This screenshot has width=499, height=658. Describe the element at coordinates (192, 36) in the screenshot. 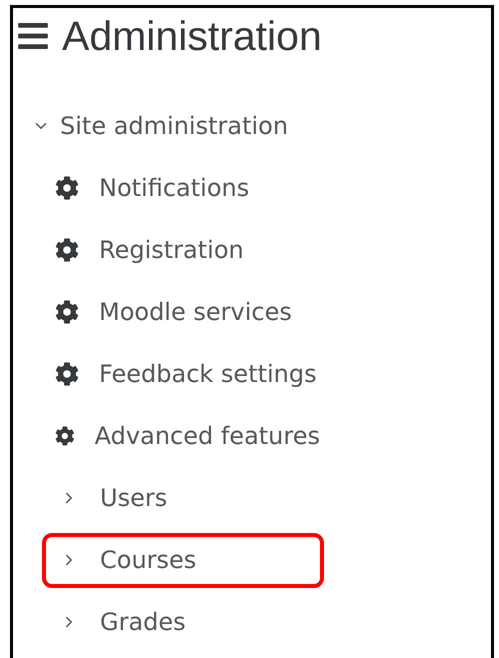

I see `page-title: Administration` at that location.